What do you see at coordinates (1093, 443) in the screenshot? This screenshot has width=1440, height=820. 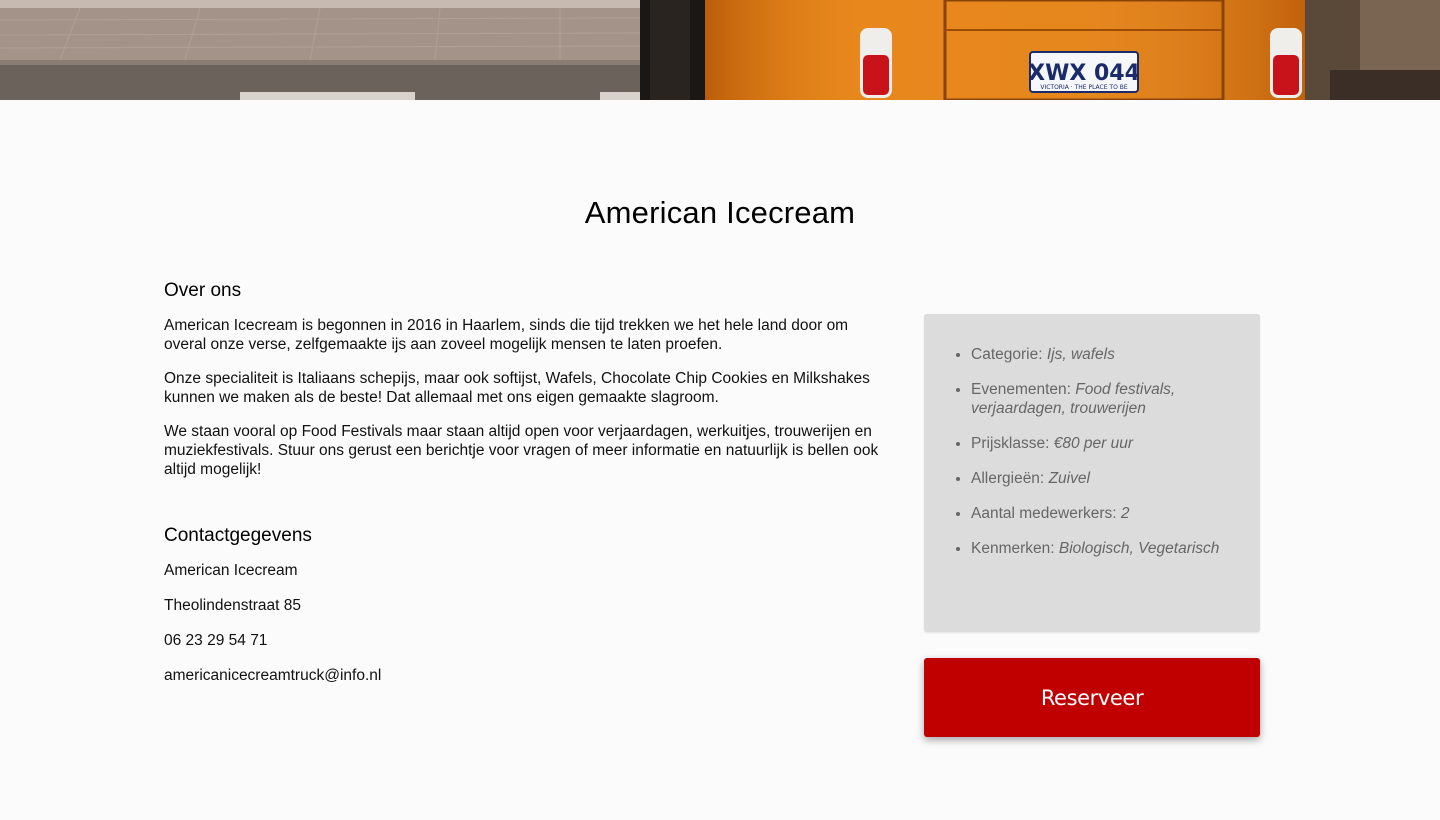 I see `detail-value: €80 per uur` at bounding box center [1093, 443].